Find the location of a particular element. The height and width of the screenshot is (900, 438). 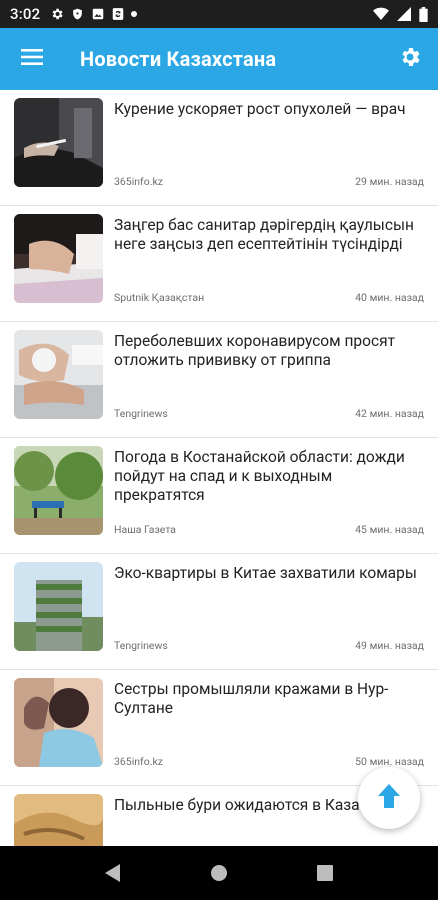

battery-icon is located at coordinates (423, 14).